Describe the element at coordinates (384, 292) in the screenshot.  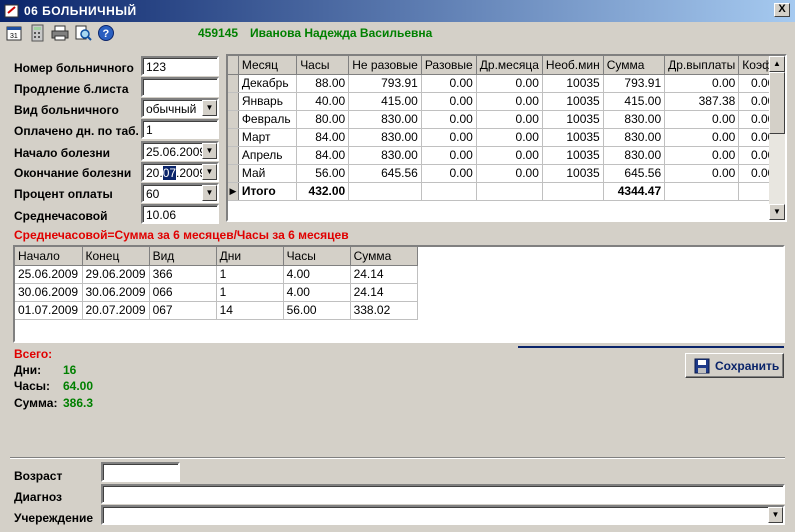
I see `table-cell: 24.14` at that location.